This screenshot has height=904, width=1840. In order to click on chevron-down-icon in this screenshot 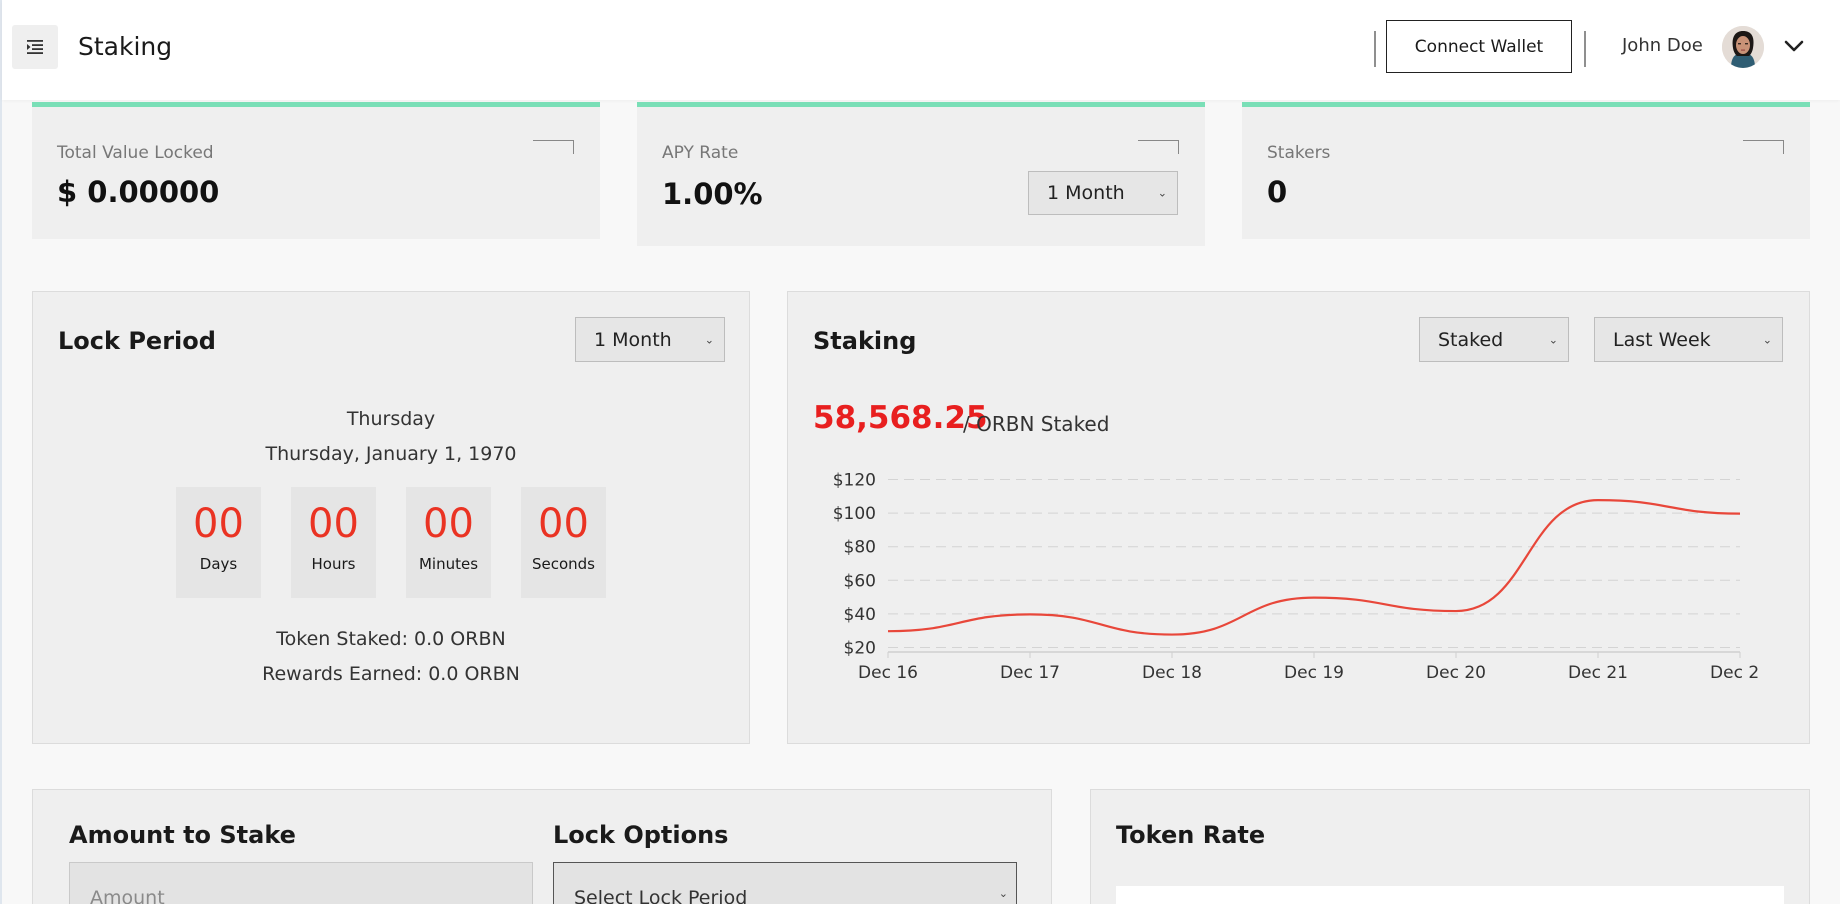, I will do `click(1794, 46)`.